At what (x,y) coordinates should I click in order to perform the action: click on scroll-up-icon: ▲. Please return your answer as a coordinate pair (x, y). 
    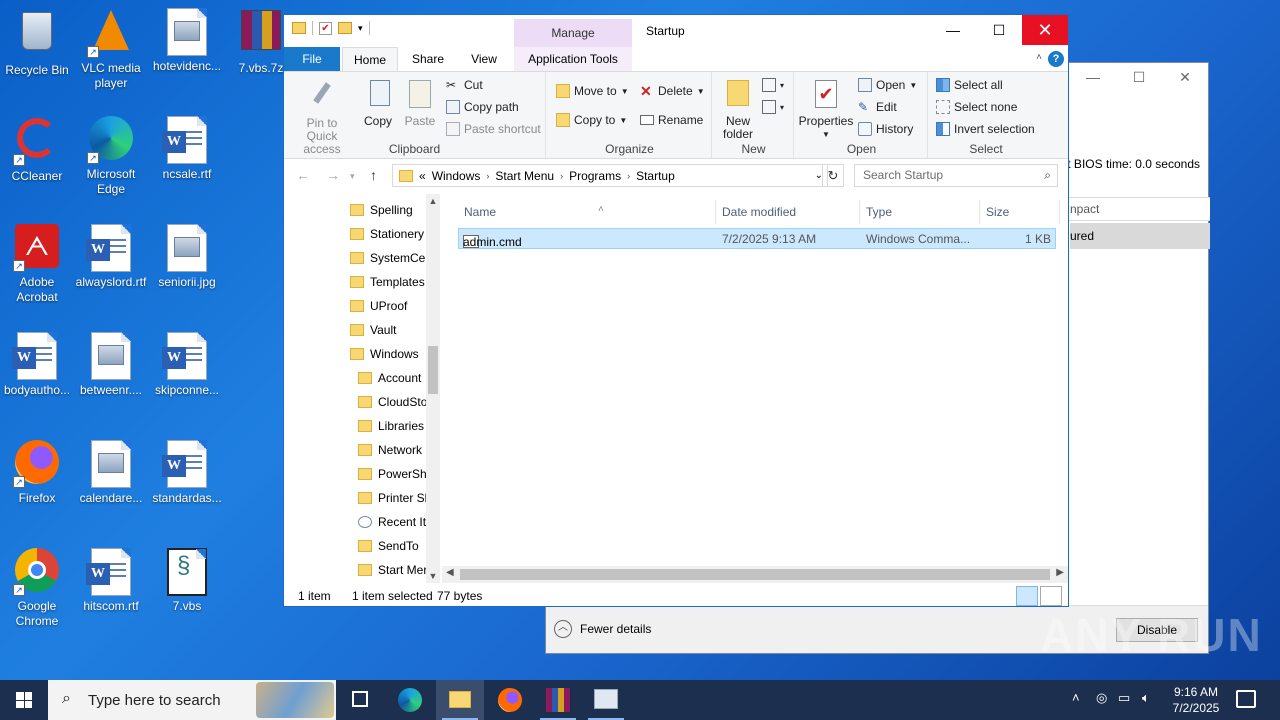
    Looking at the image, I should click on (433, 201).